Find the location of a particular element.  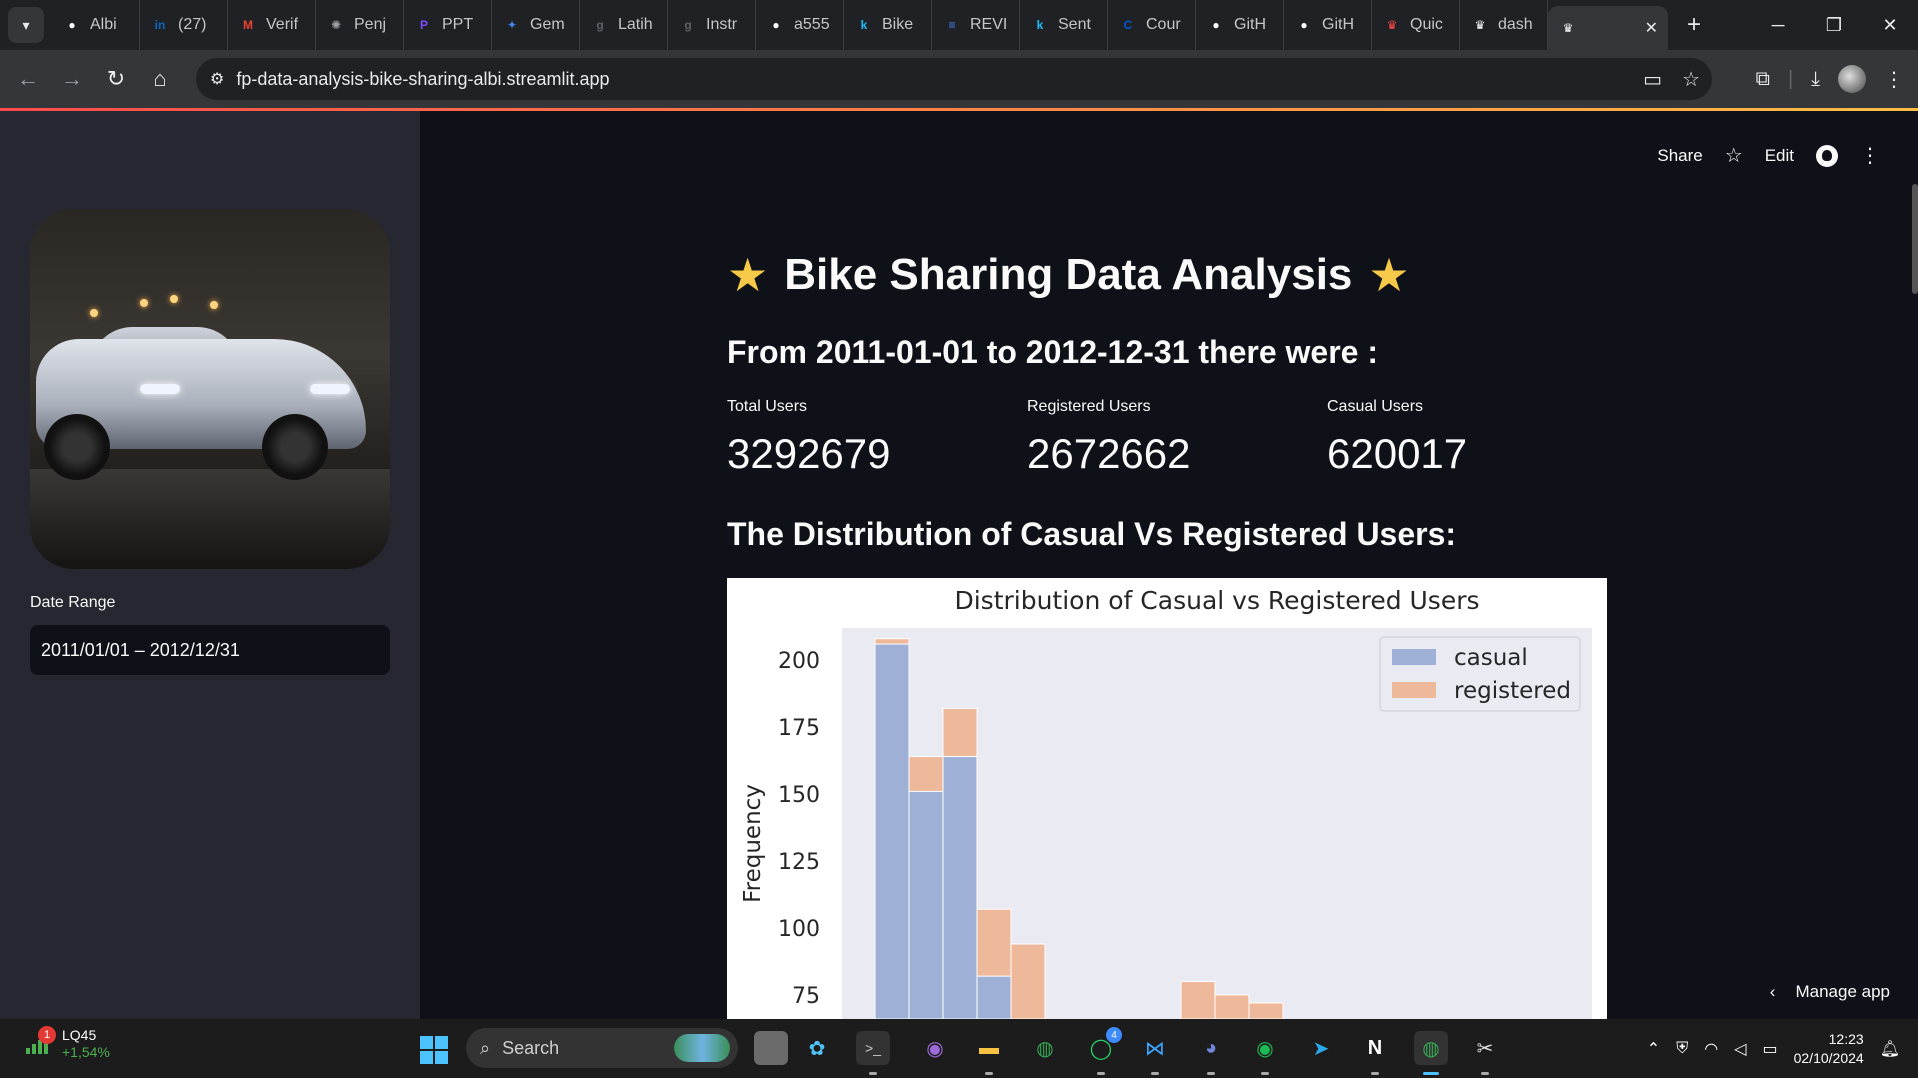

extensions-icon: ⧉ is located at coordinates (1763, 79).